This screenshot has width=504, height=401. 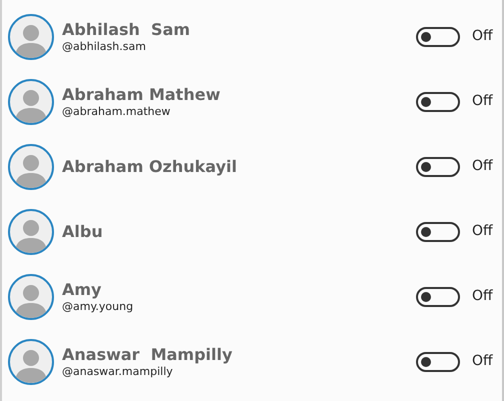 I want to click on contact-handle: @abhilash.sam, so click(x=104, y=47).